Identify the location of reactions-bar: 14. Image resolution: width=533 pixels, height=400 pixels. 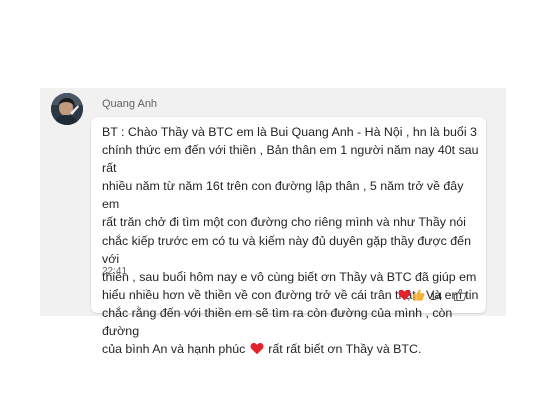
(433, 297).